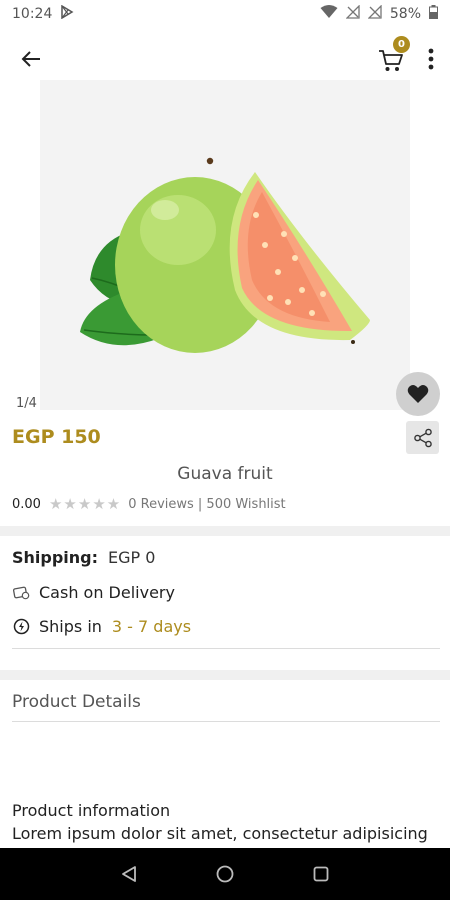  I want to click on system-nav-bar, so click(225, 874).